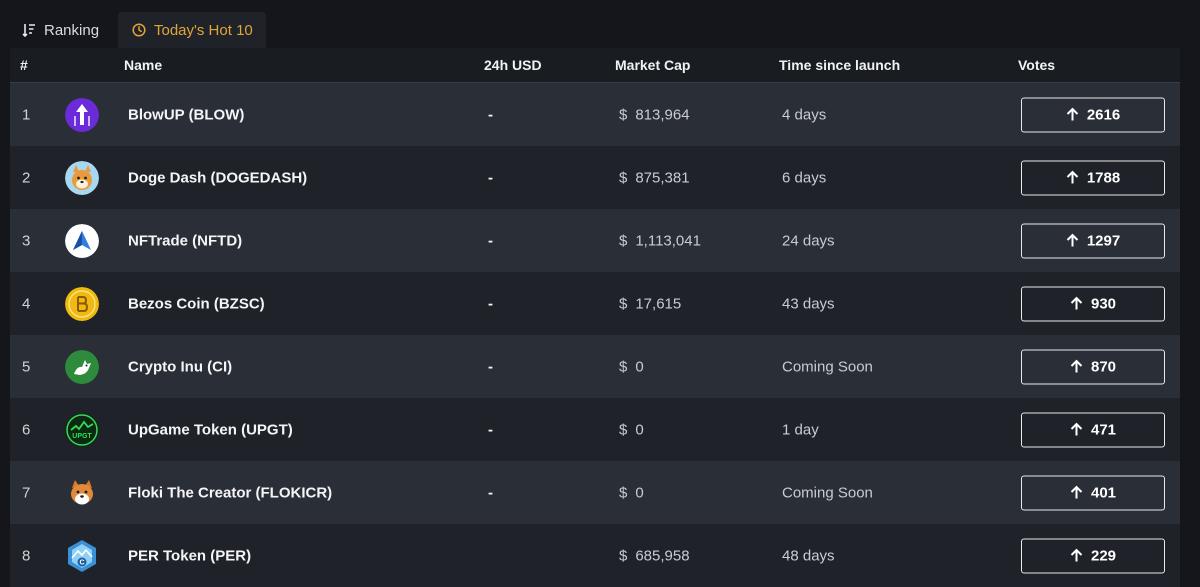 This screenshot has width=1200, height=587. What do you see at coordinates (196, 303) in the screenshot?
I see `token-name: Bezos Coin (BZSC)` at bounding box center [196, 303].